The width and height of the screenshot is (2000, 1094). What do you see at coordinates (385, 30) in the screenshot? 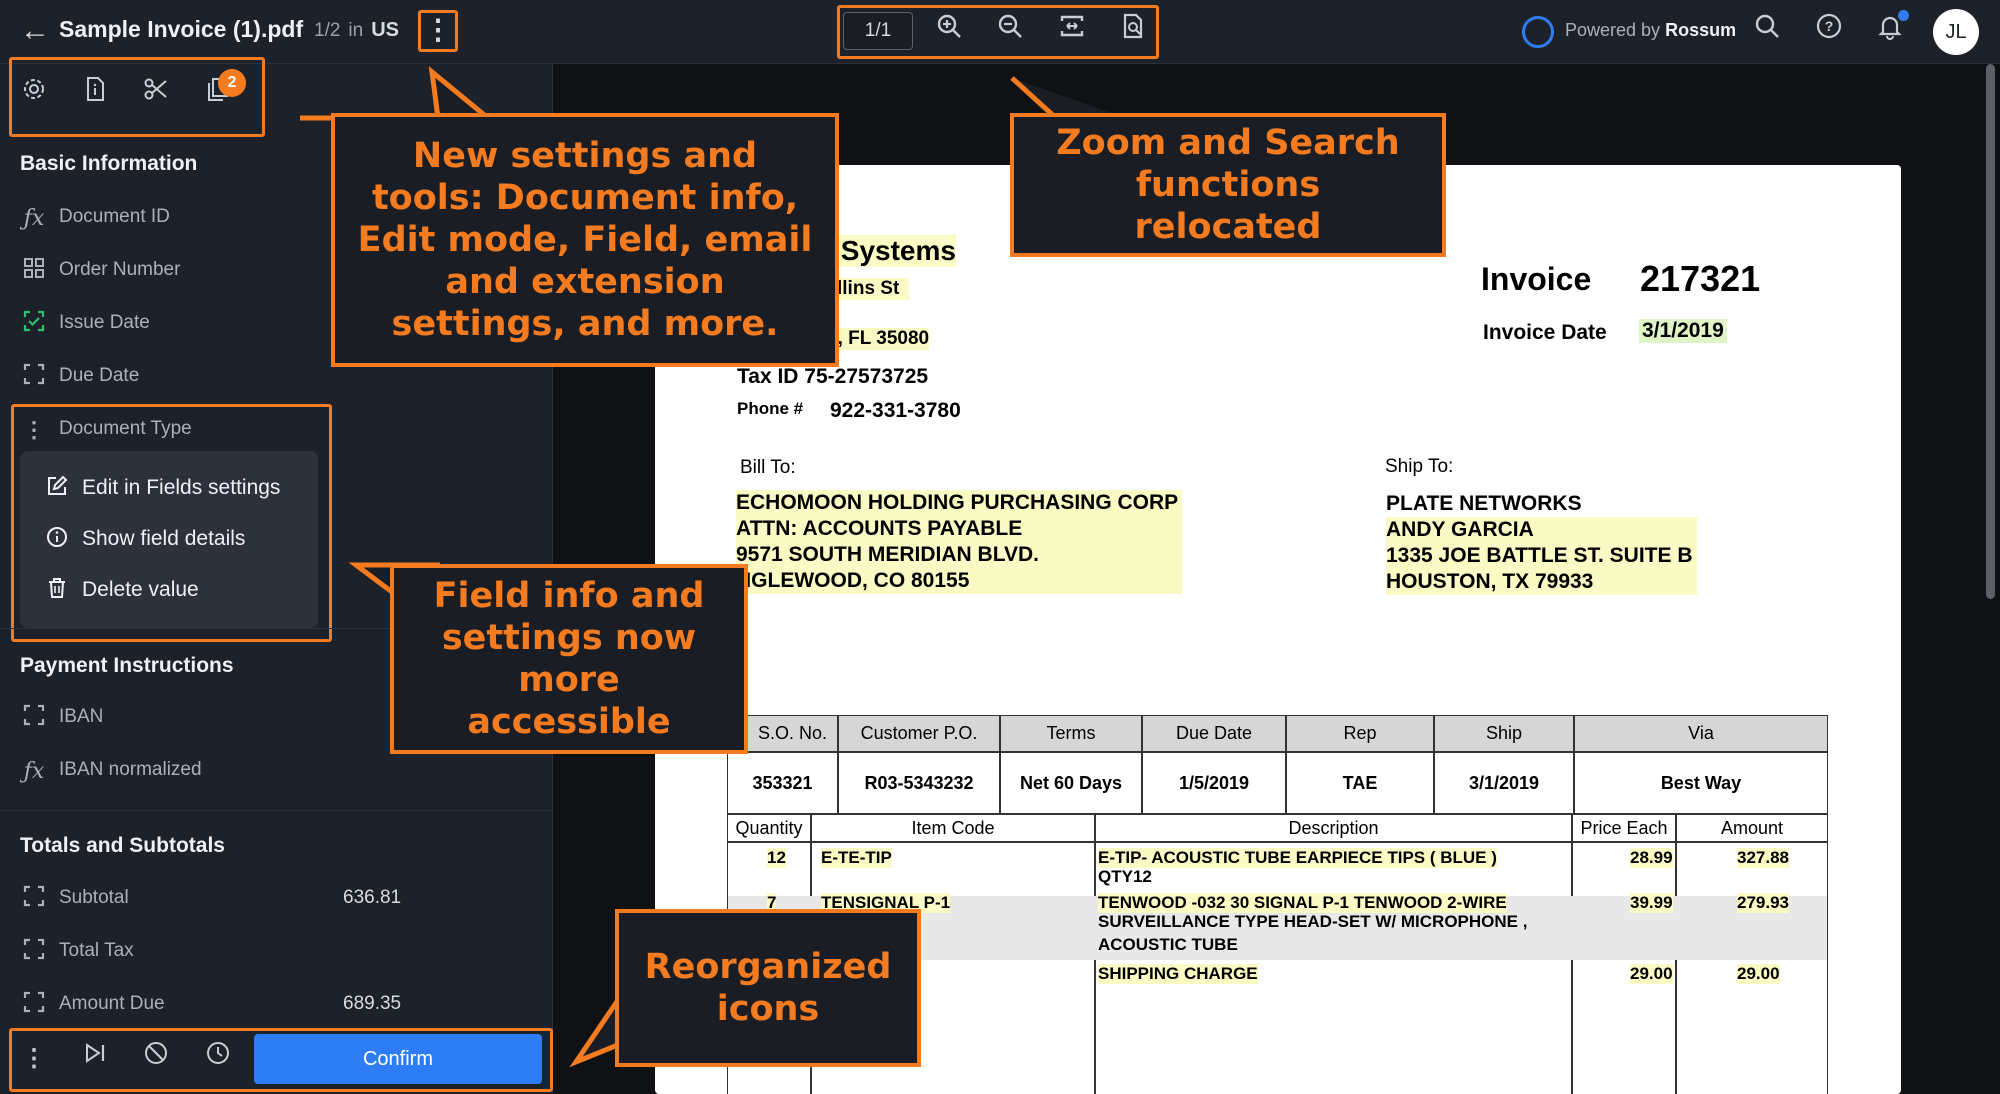
I see `language-selector: US` at bounding box center [385, 30].